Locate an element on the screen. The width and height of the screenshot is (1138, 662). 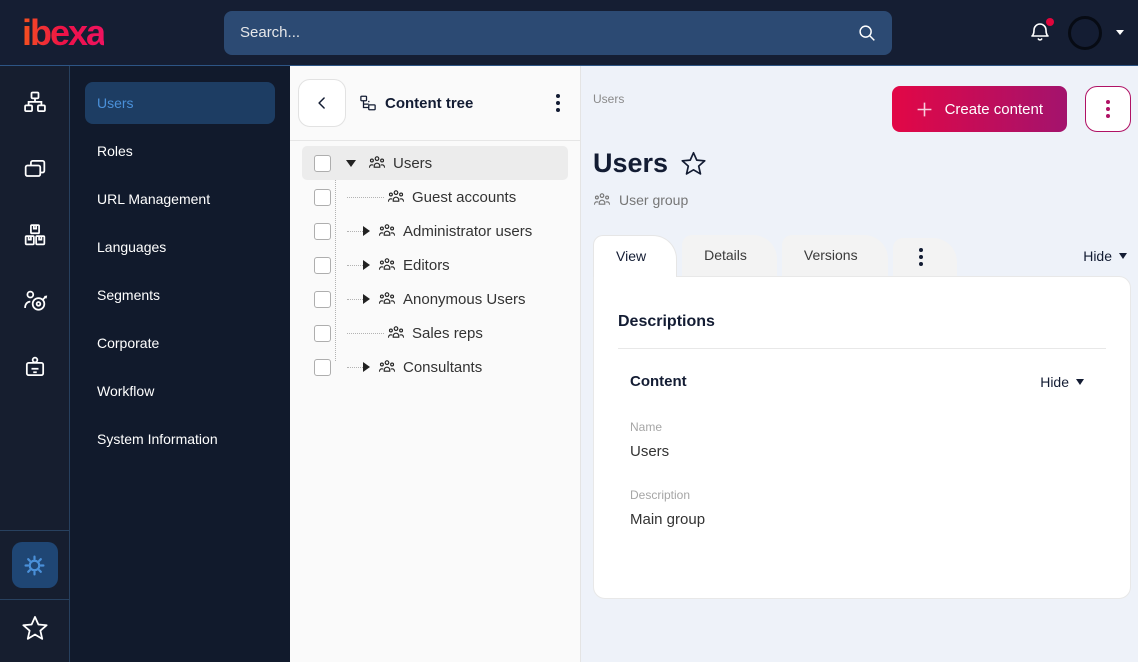
sidebar-item-users: Users is located at coordinates (180, 103).